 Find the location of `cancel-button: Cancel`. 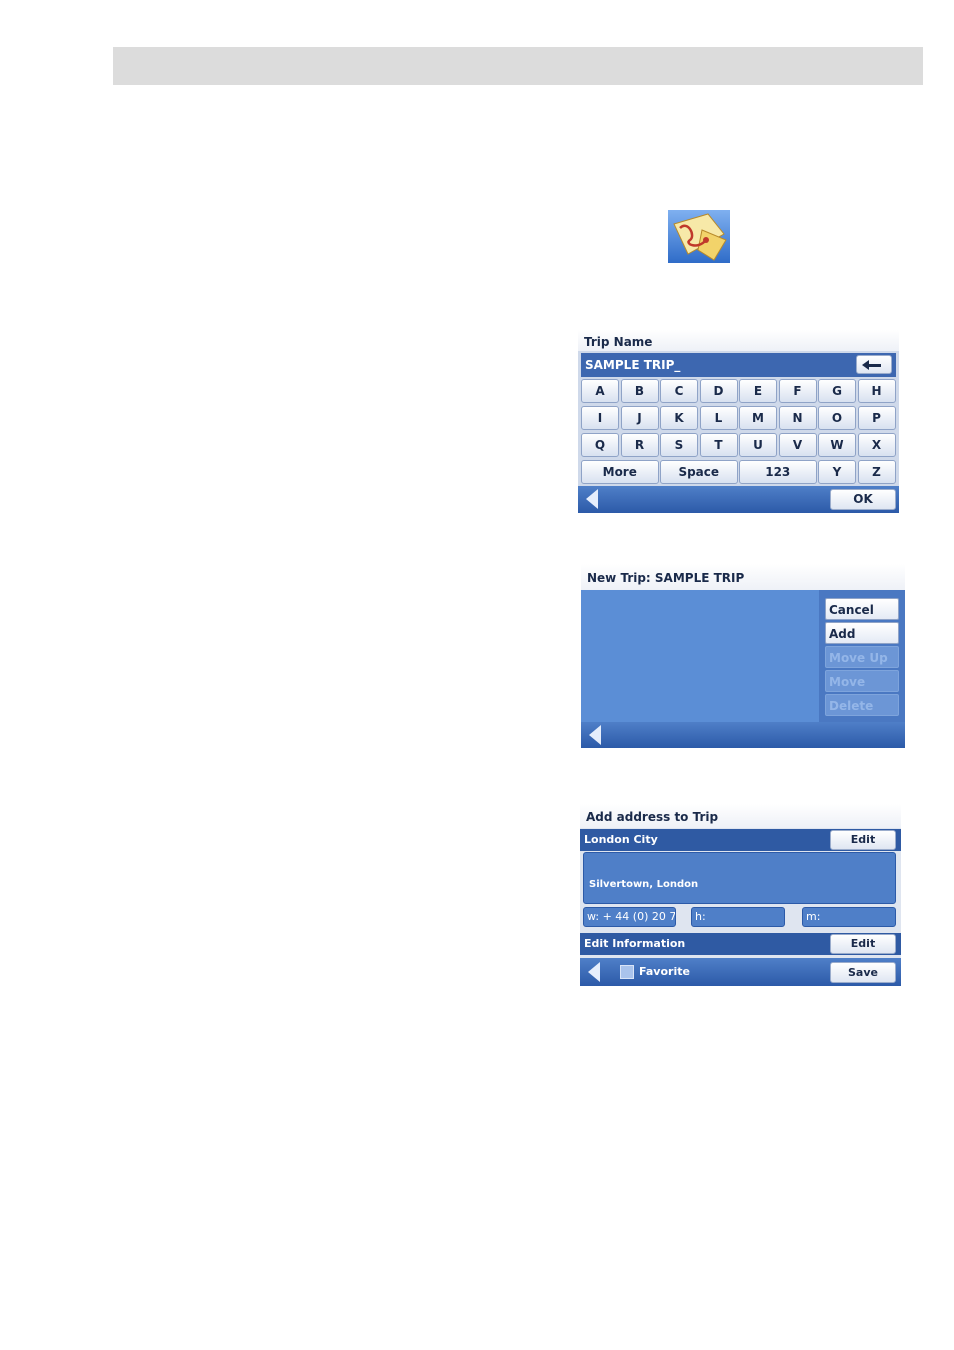

cancel-button: Cancel is located at coordinates (862, 609).